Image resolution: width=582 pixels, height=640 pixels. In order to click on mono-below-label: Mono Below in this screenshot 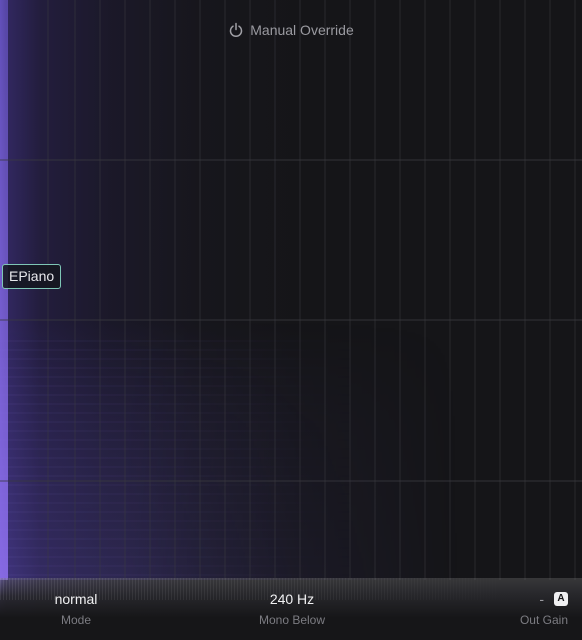, I will do `click(292, 620)`.